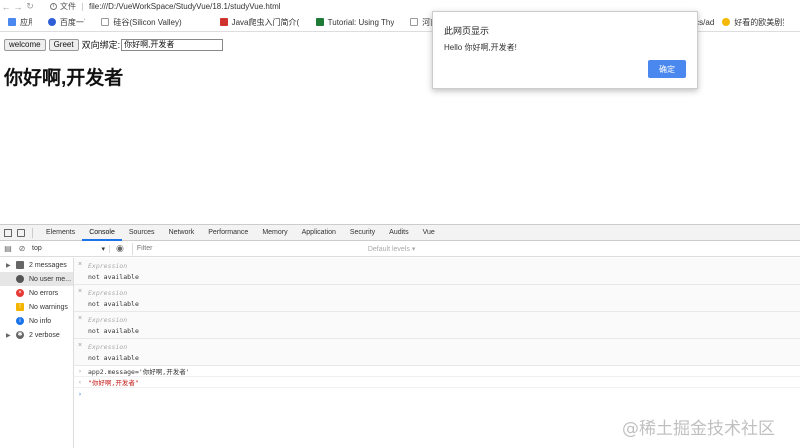 This screenshot has width=800, height=448. I want to click on console-toolbar: ▤ ⊘ top ▾ ◉ Default levels ▾, so click(400, 249).